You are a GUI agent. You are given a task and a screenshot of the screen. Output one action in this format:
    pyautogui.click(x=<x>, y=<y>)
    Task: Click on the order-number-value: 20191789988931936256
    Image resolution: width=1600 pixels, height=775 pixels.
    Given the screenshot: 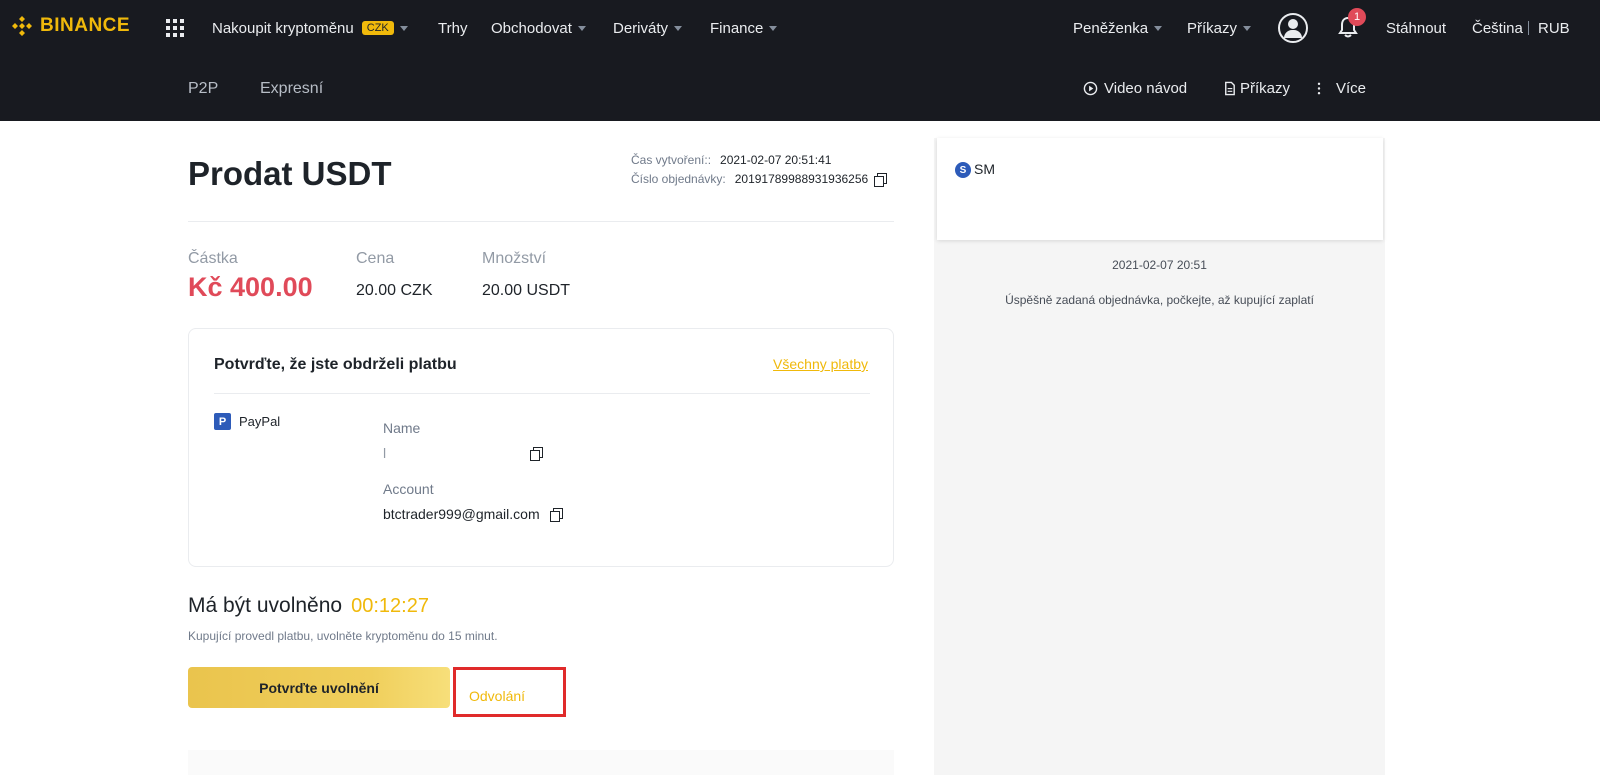 What is the action you would take?
    pyautogui.click(x=801, y=179)
    